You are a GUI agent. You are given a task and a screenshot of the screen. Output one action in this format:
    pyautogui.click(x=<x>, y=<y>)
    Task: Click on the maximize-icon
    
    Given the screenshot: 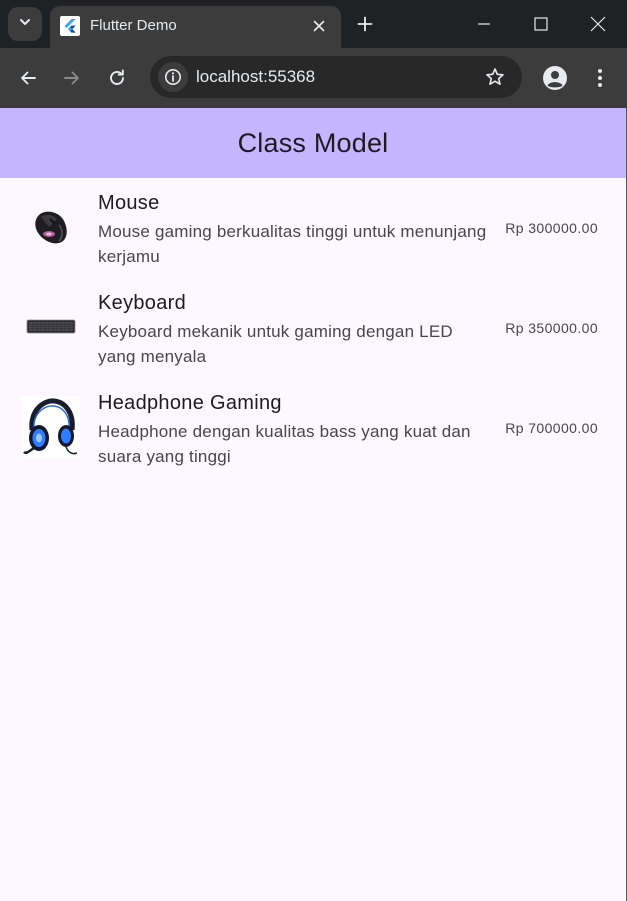 What is the action you would take?
    pyautogui.click(x=541, y=24)
    